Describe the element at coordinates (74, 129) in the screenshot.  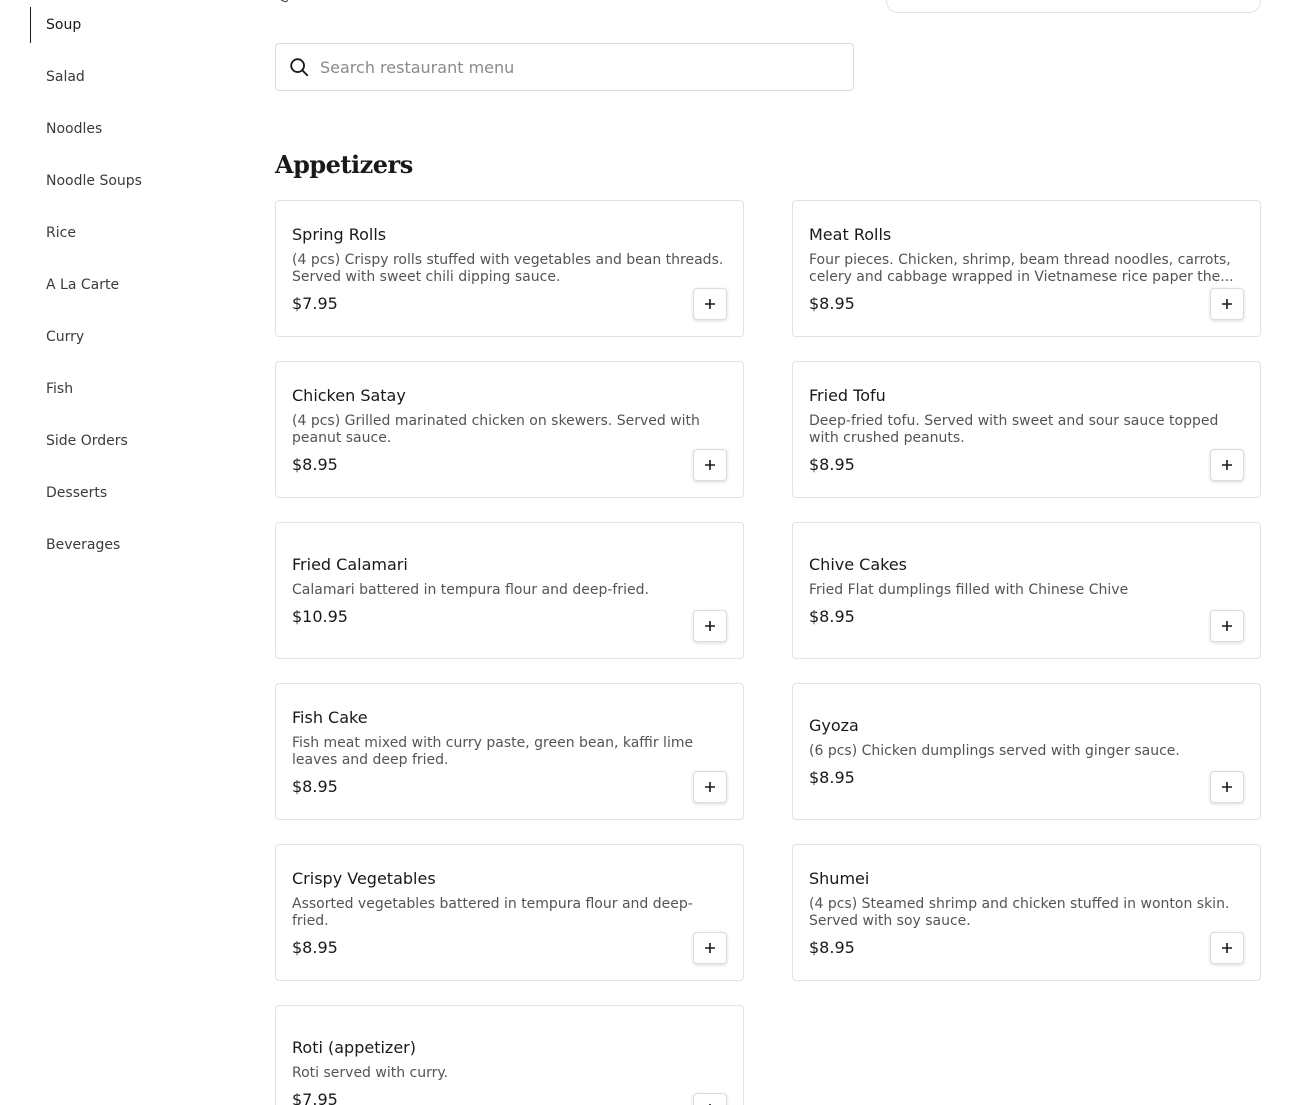
I see `sidebar-item-label: Noodles` at that location.